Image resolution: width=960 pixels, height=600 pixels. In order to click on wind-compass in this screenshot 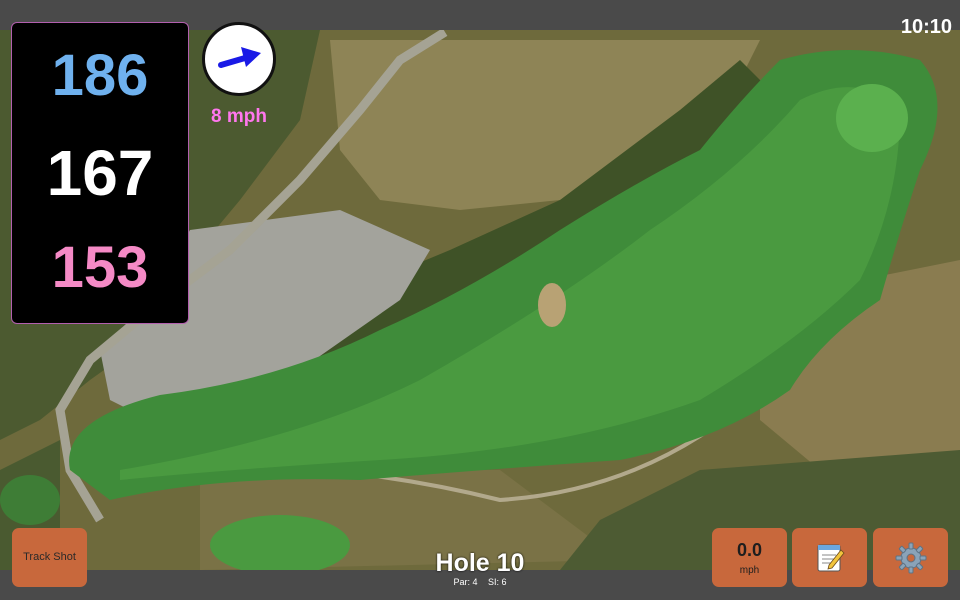, I will do `click(239, 59)`.